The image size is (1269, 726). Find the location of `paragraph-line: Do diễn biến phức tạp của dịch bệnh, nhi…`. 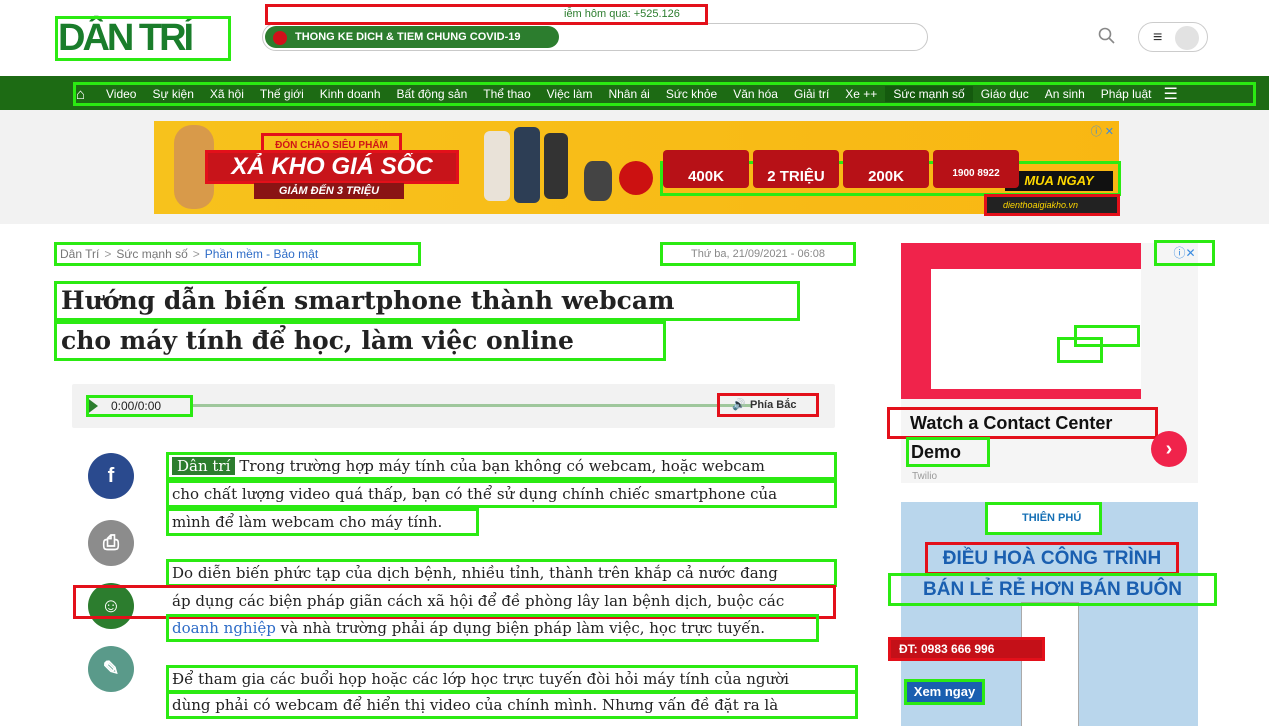

paragraph-line: Do diễn biến phức tạp của dịch bệnh, nhi… is located at coordinates (501, 573).